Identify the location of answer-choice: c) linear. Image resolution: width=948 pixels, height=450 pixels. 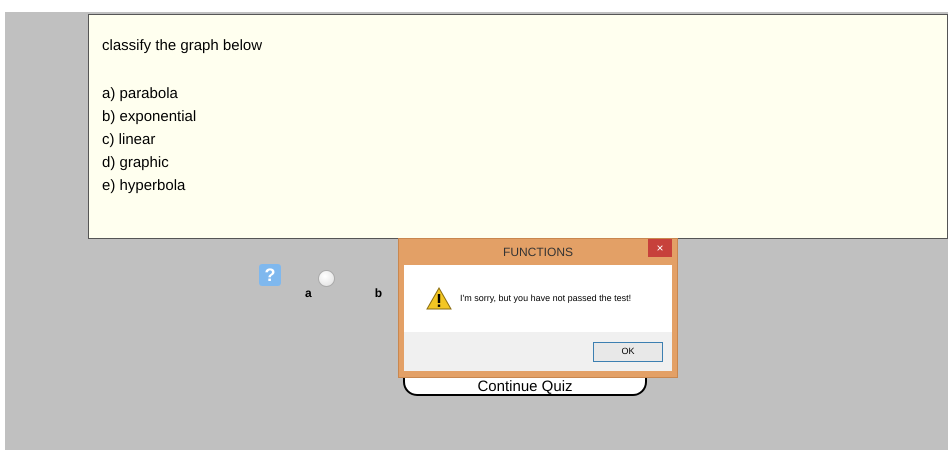
(129, 140).